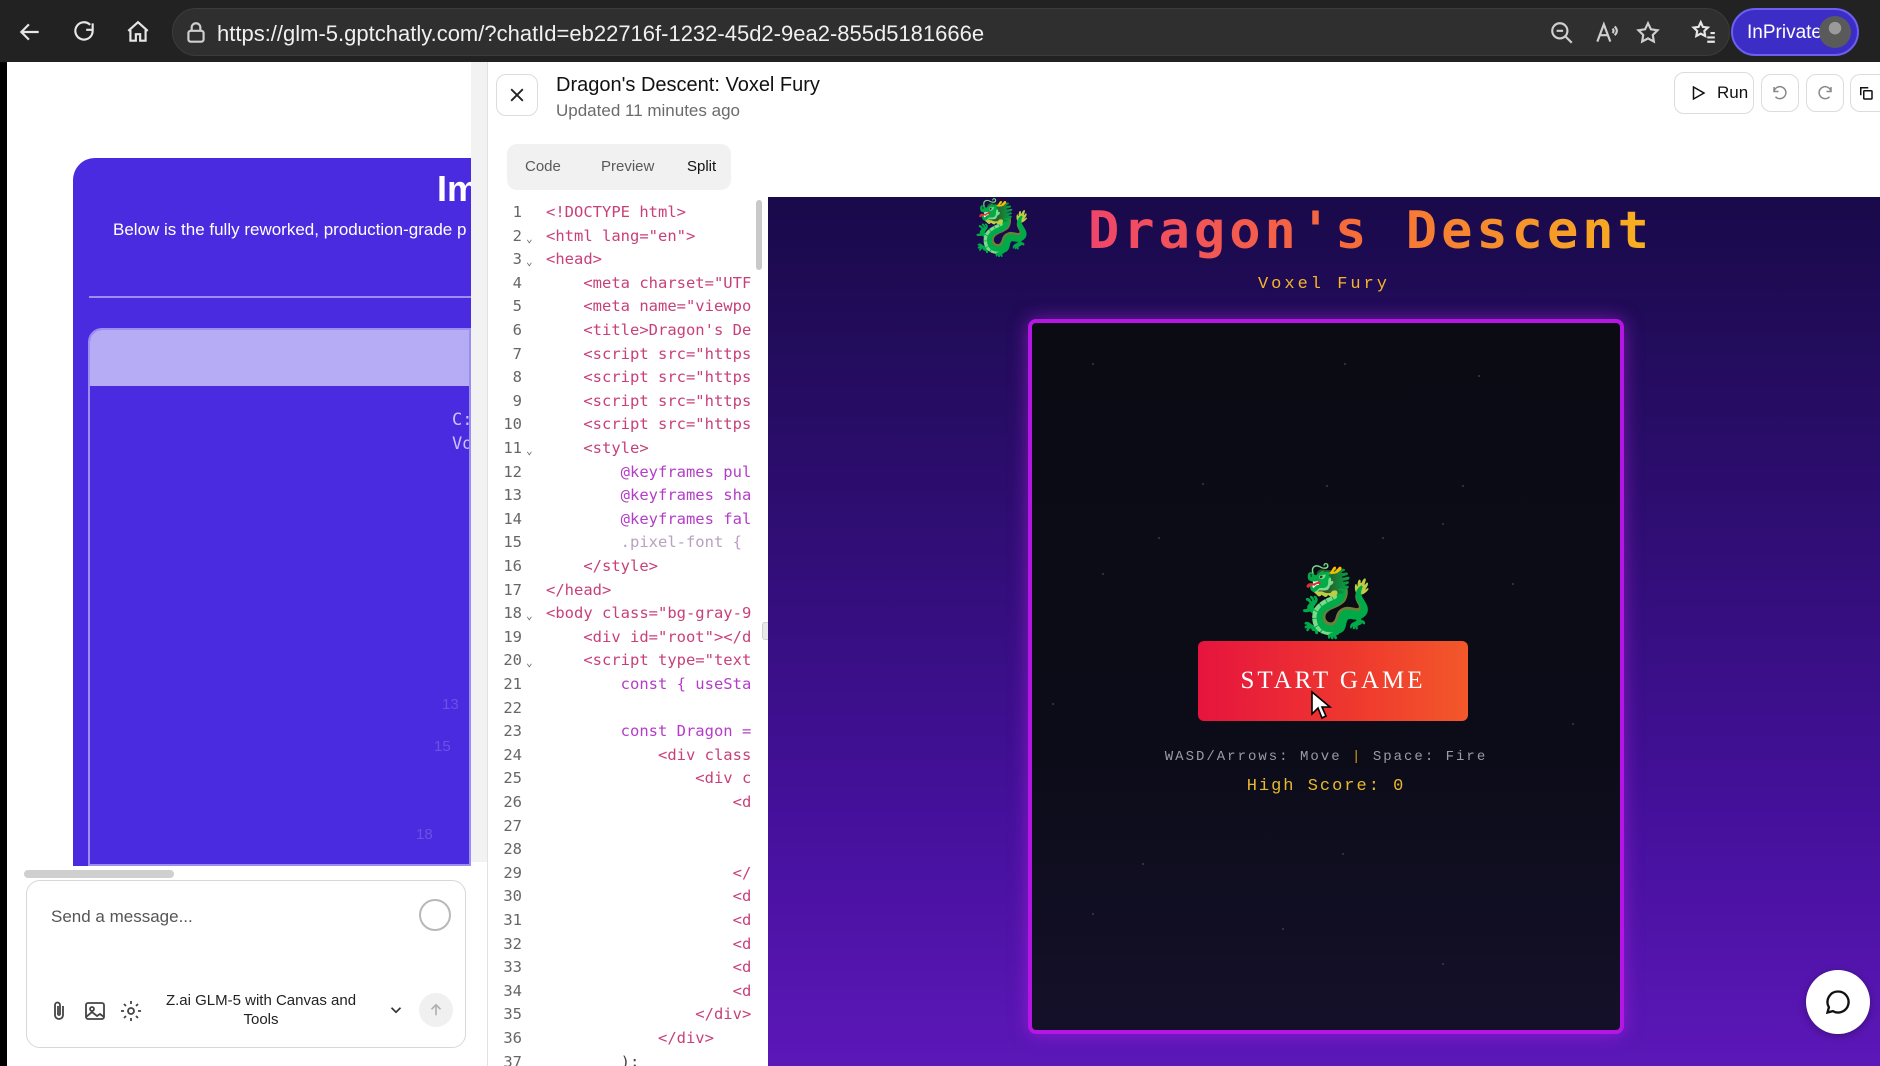 The image size is (1880, 1066). Describe the element at coordinates (628, 427) in the screenshot. I see `code-line: 10 <script src="https` at that location.